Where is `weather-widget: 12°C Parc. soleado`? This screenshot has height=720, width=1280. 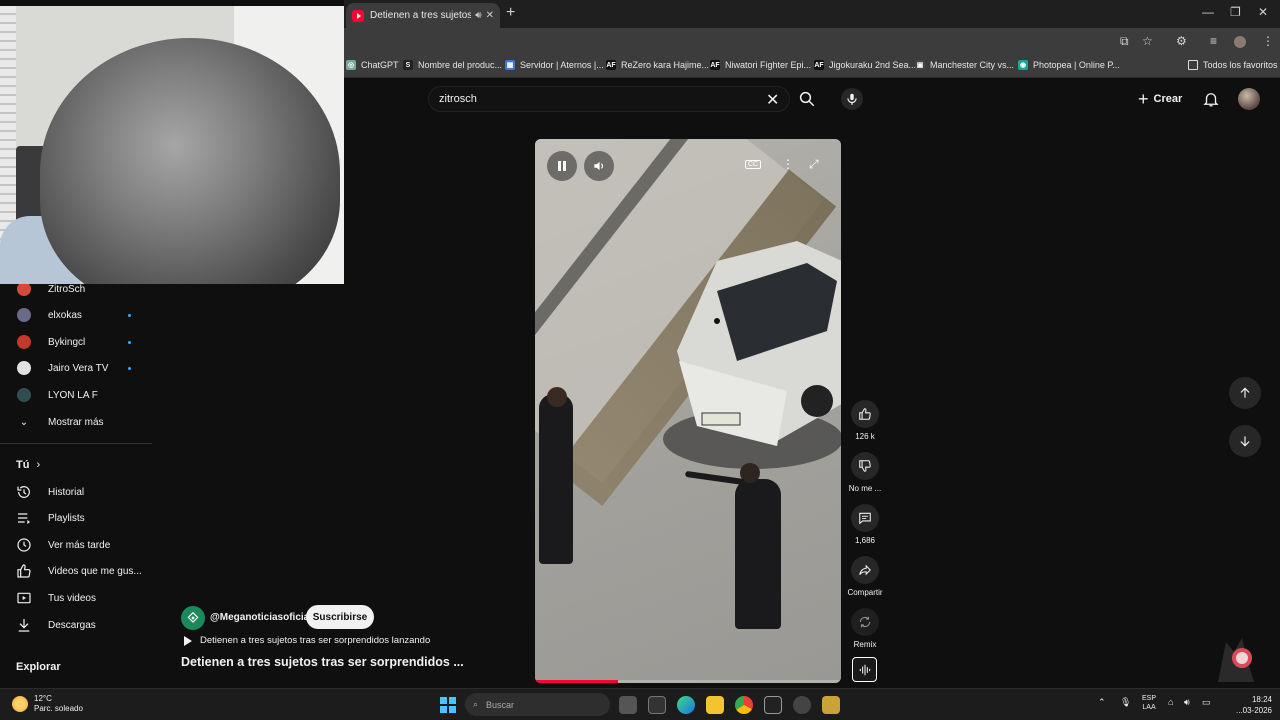 weather-widget: 12°C Parc. soleado is located at coordinates (47, 704).